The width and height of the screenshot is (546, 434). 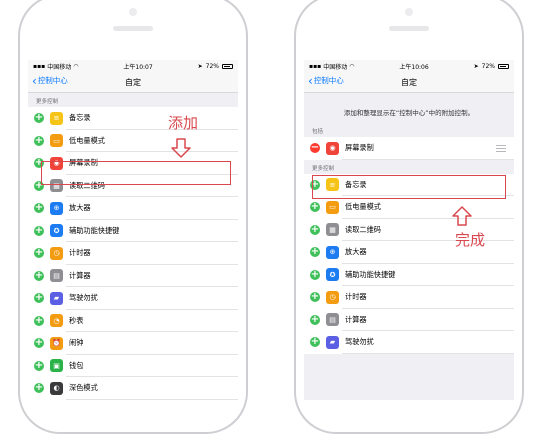 What do you see at coordinates (310, 80) in the screenshot?
I see `chevron-left-icon: ‹` at bounding box center [310, 80].